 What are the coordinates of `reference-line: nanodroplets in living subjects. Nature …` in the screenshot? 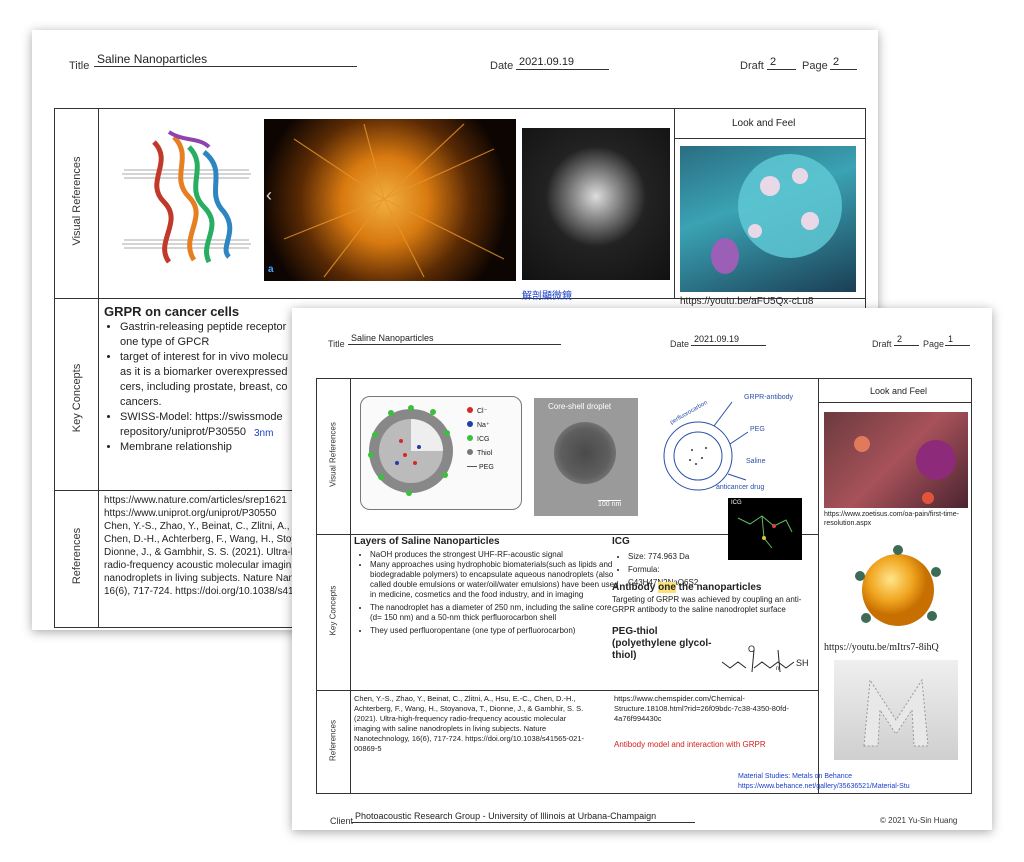 It's located at (199, 578).